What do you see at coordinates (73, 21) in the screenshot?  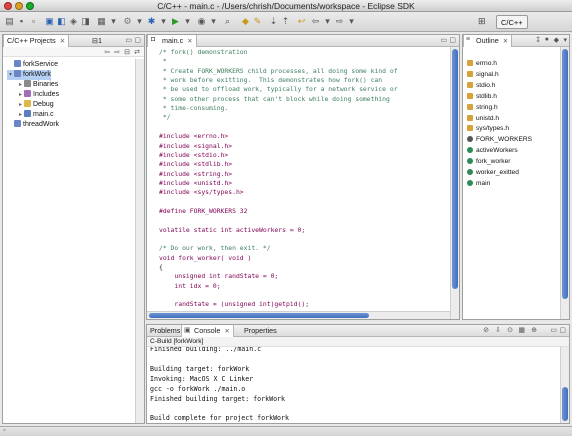 I see `new-class-icon: ◈` at bounding box center [73, 21].